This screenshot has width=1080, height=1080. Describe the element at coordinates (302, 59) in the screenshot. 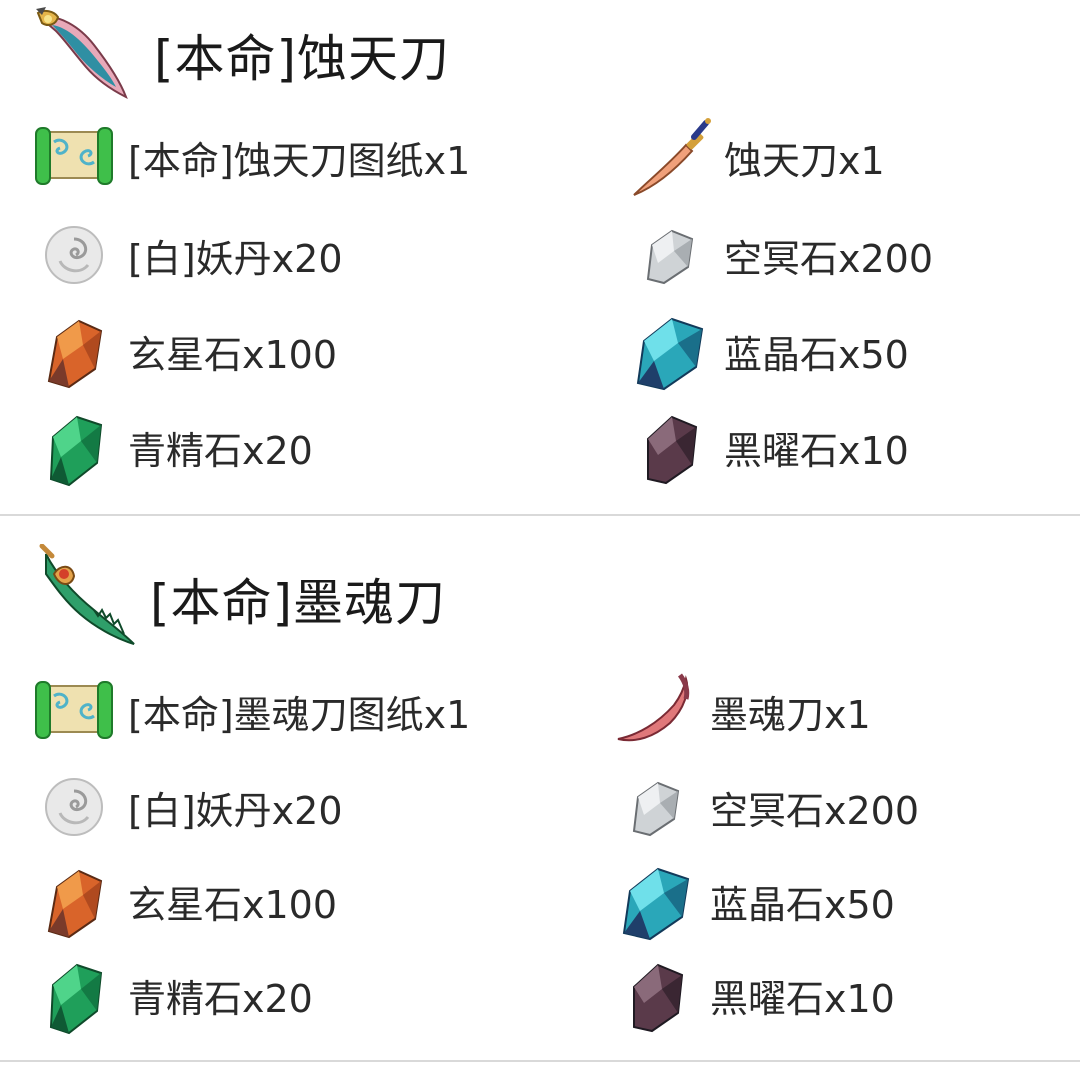

I see `recipe-title: [本命]蚀天刀` at that location.